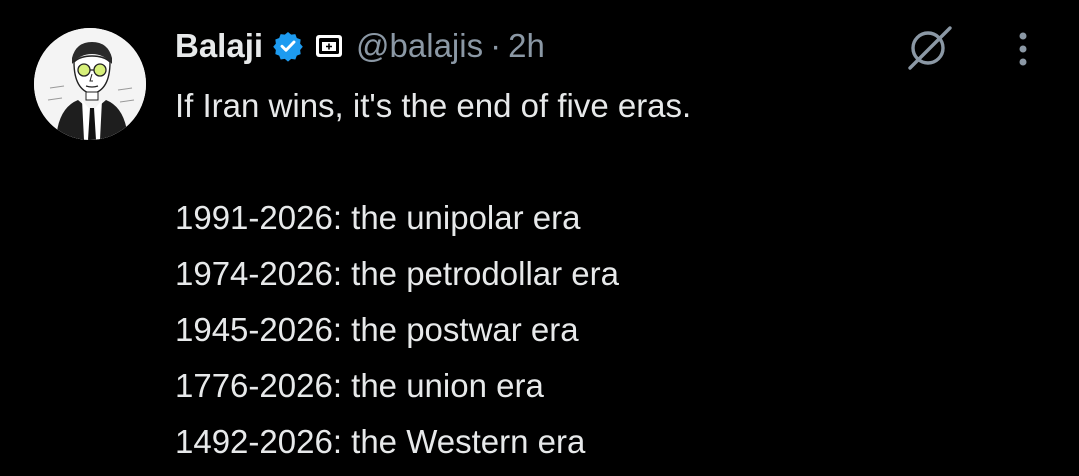  I want to click on author-handle: @balajis, so click(419, 46).